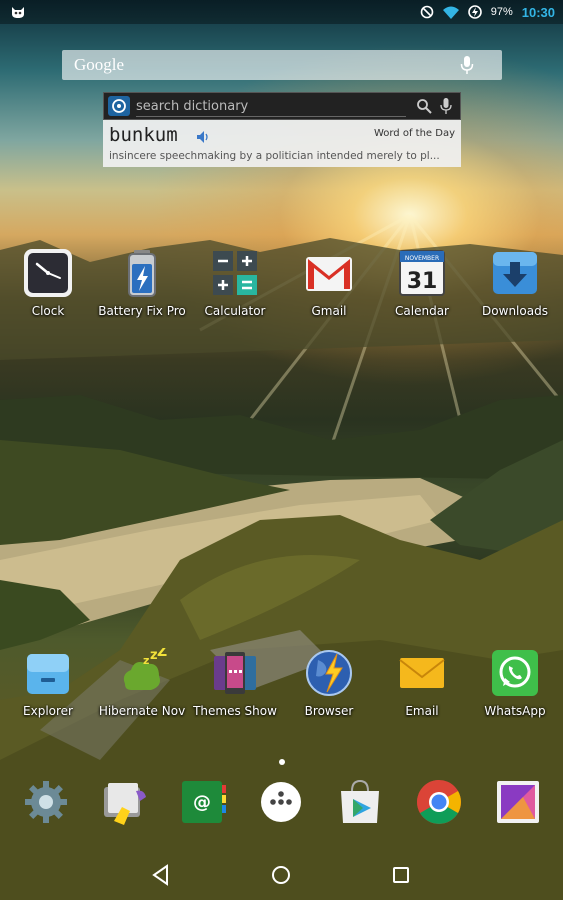 This screenshot has height=900, width=563. What do you see at coordinates (422, 711) in the screenshot?
I see `app-label: Email` at bounding box center [422, 711].